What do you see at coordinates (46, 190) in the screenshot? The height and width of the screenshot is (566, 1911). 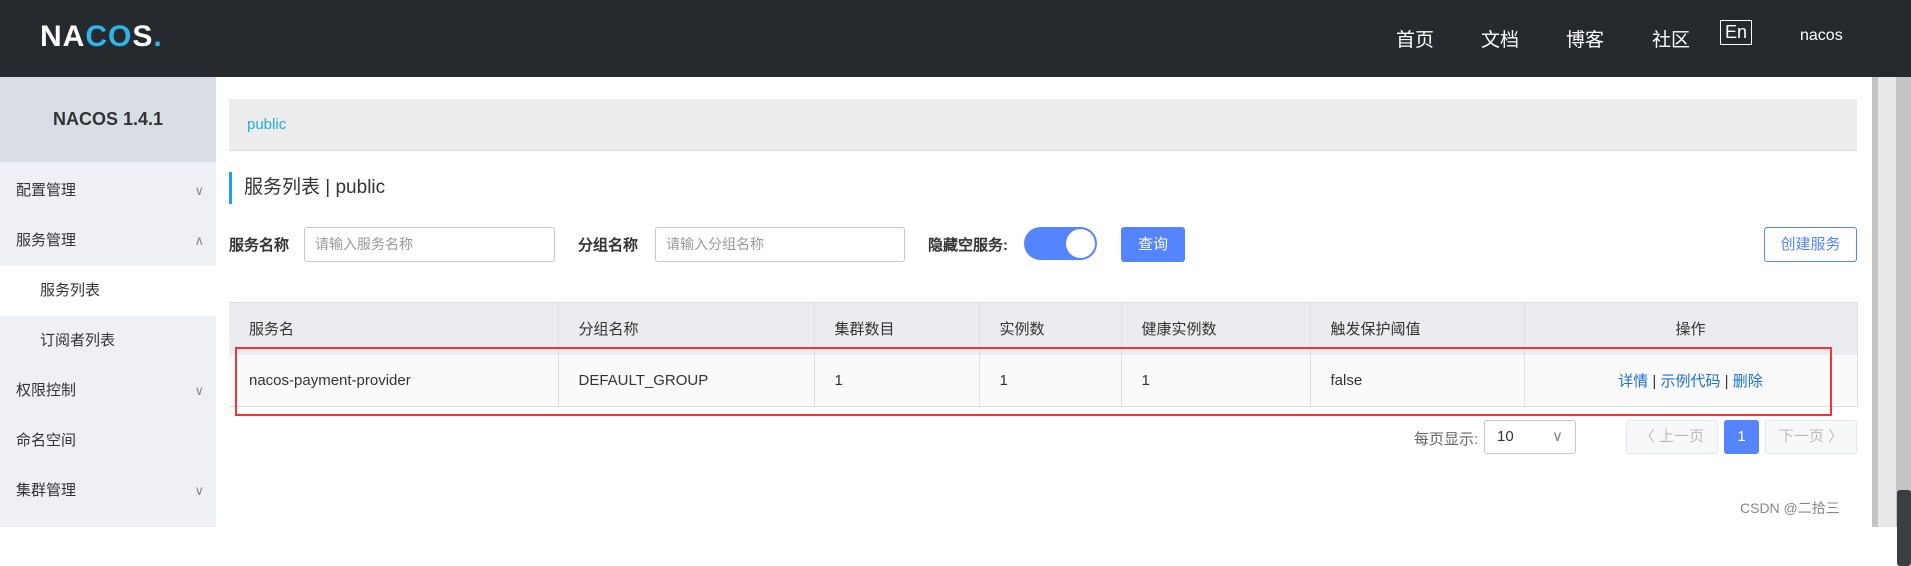 I see `sidebar-item-label: 配置管理` at bounding box center [46, 190].